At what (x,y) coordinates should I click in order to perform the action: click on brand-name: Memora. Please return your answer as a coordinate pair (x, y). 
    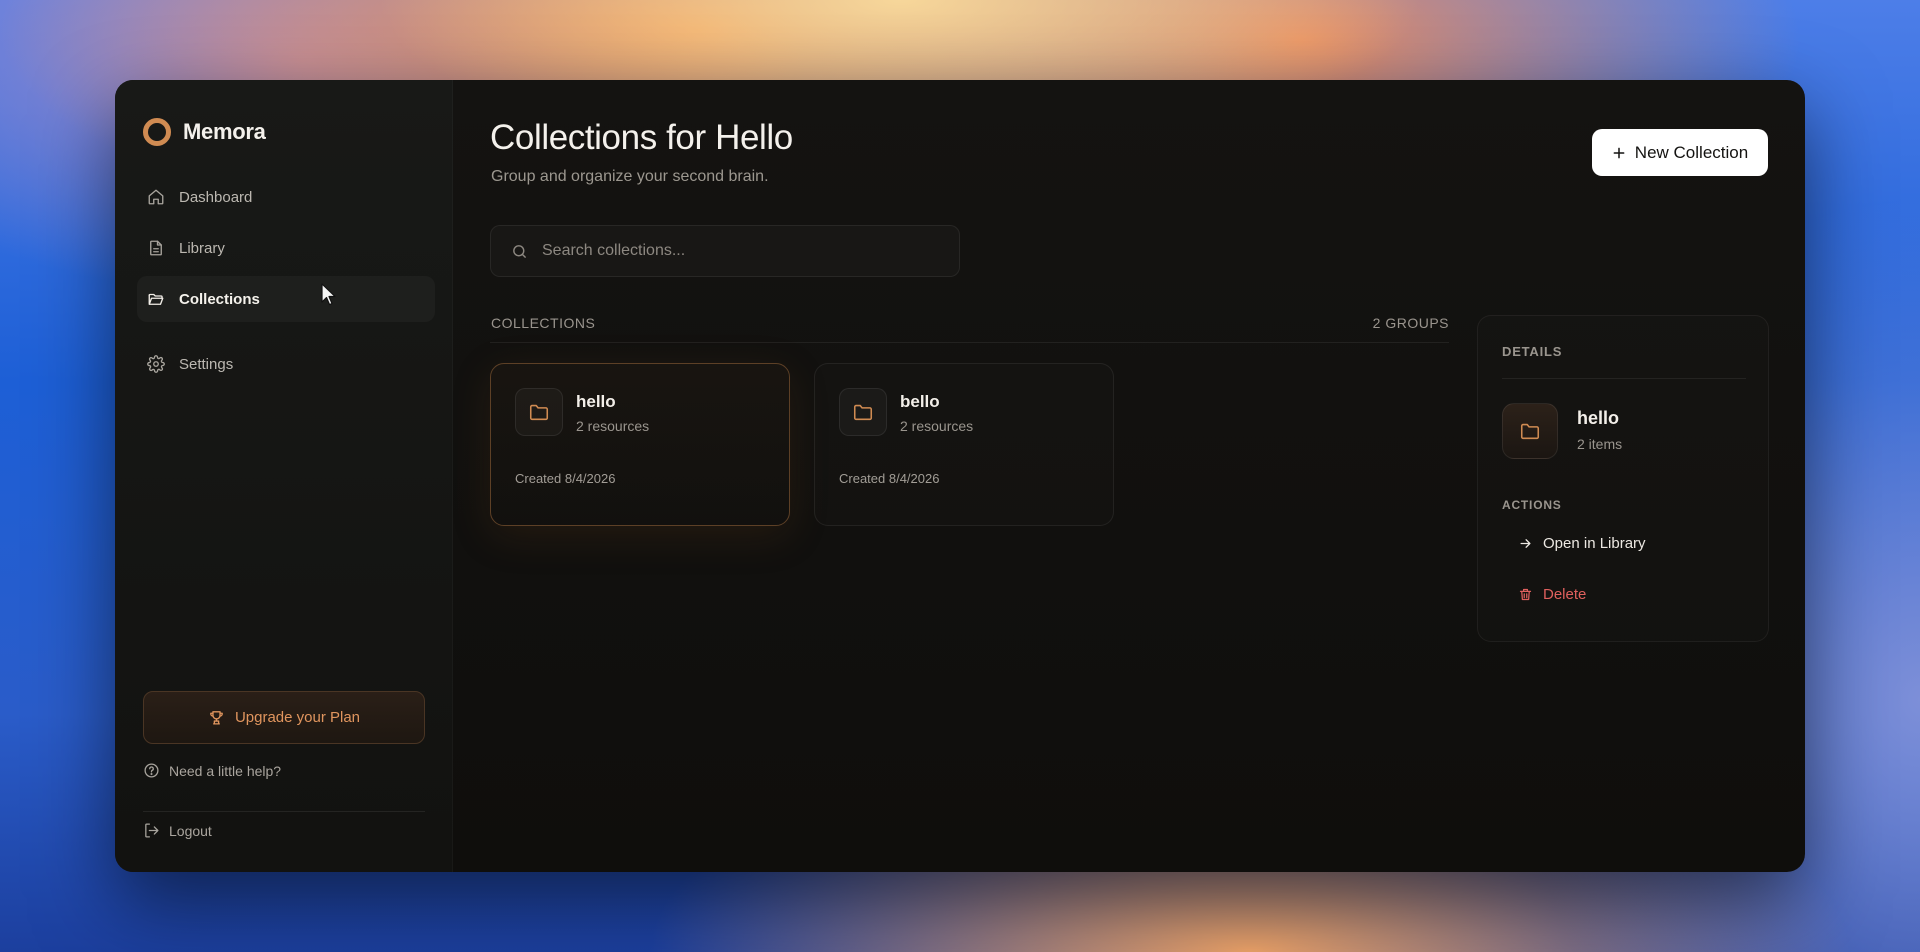
    Looking at the image, I should click on (224, 131).